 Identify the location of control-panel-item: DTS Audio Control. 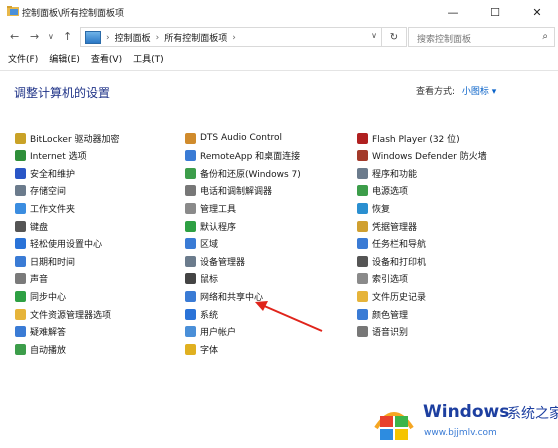
(233, 138).